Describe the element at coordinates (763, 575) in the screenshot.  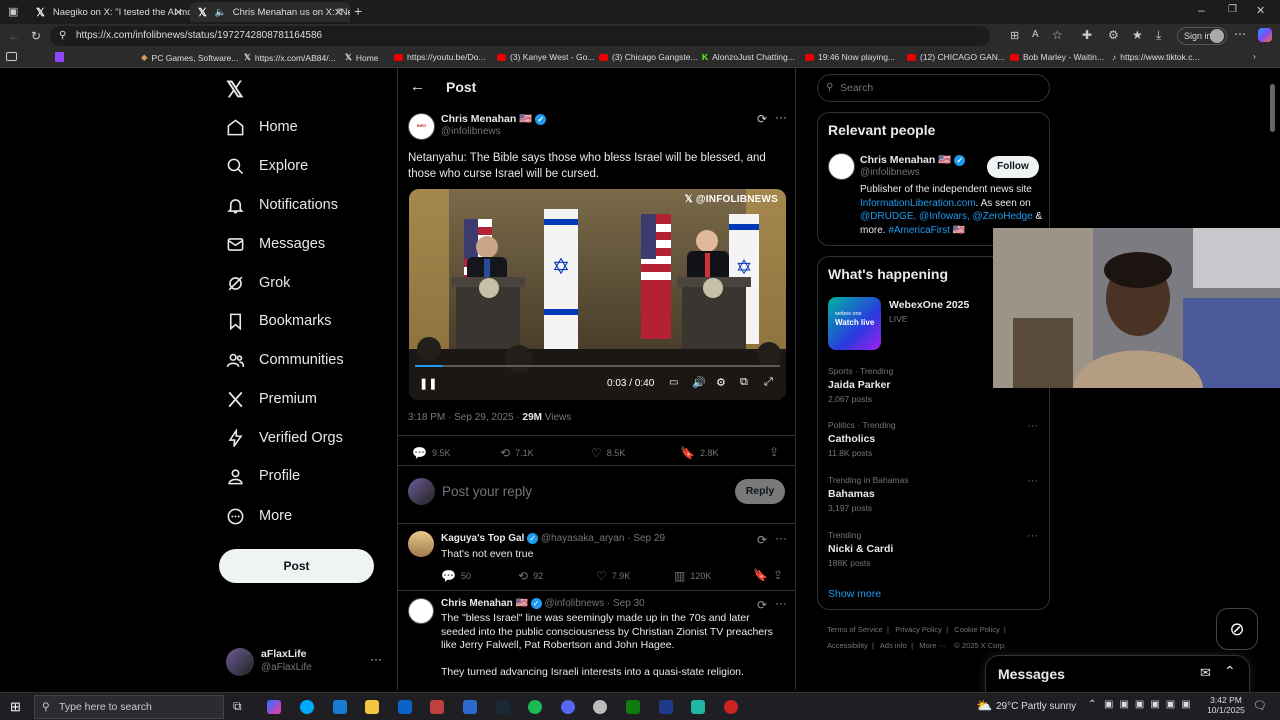
I see `bookmark-action: 🔖` at that location.